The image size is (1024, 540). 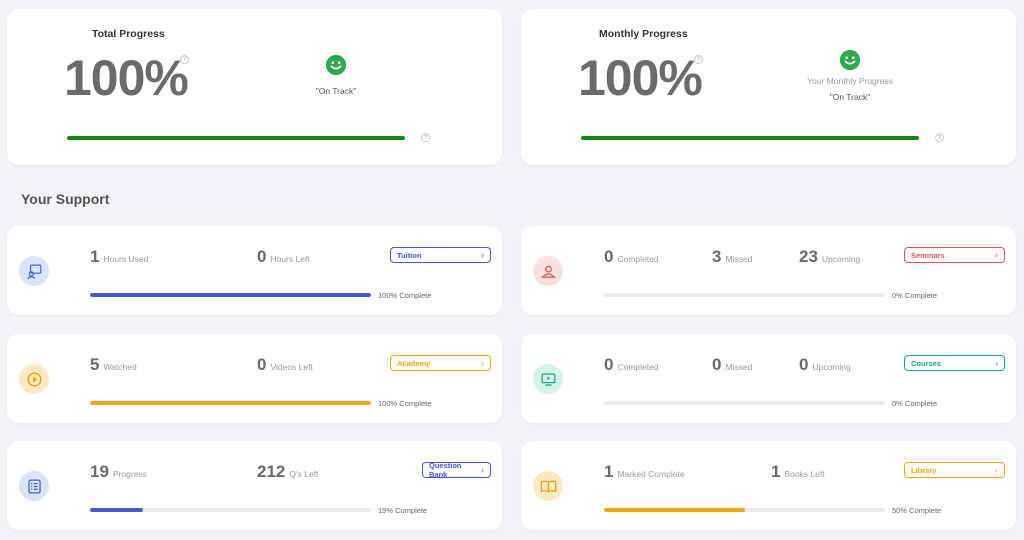 I want to click on open-section-button: Question Bank ›, so click(x=456, y=470).